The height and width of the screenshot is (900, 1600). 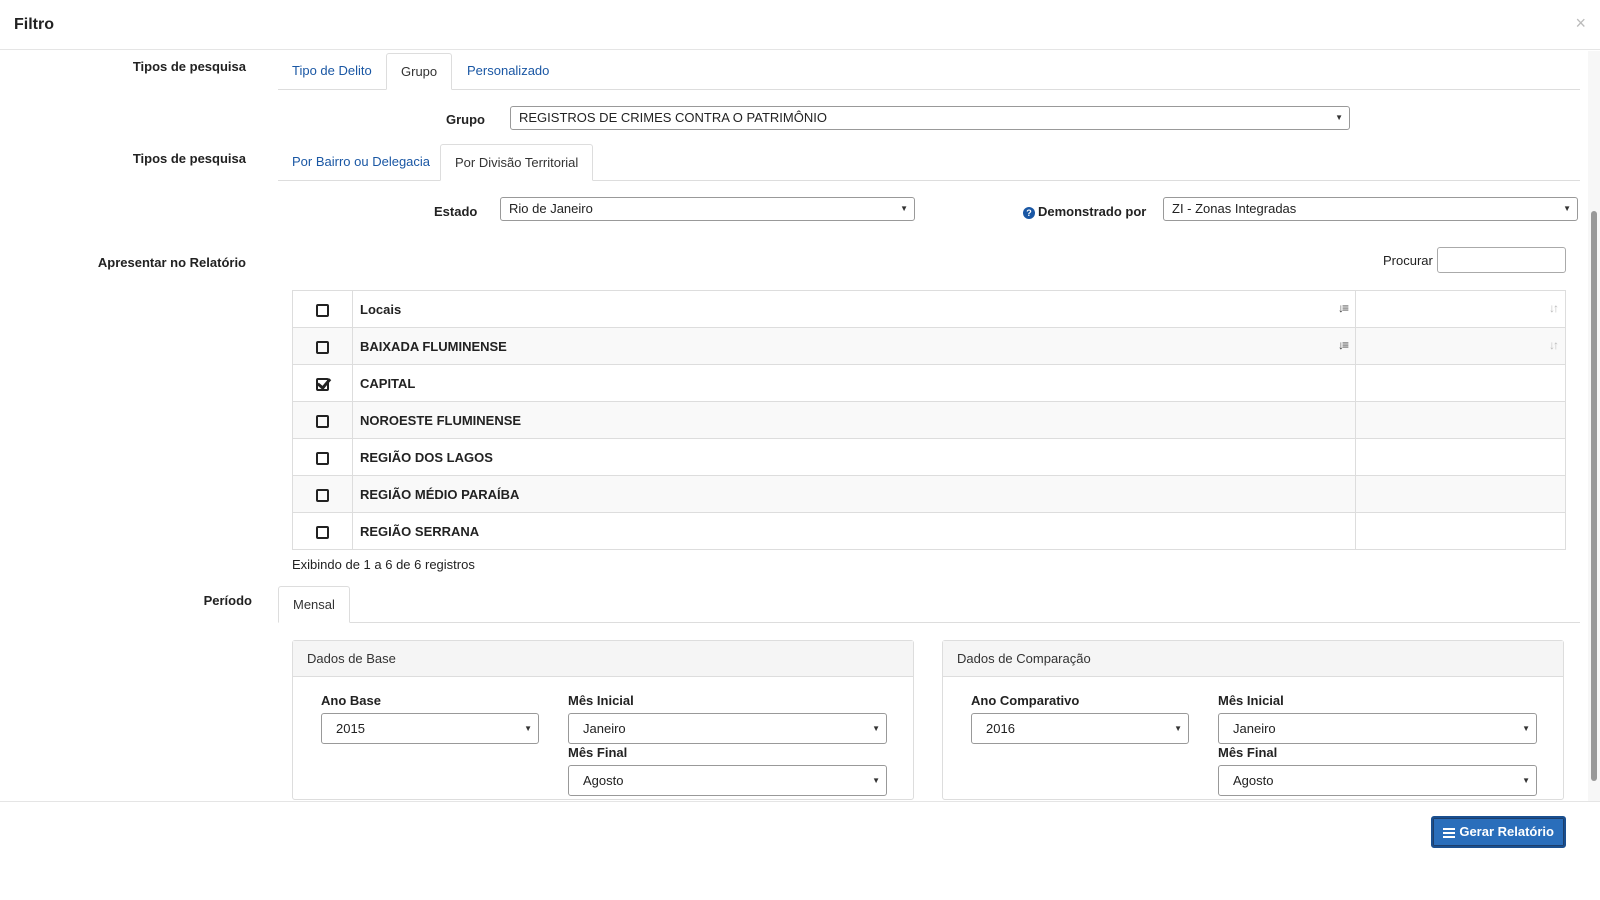 I want to click on comp-mes-final-select: Agosto ▼, so click(x=1377, y=780).